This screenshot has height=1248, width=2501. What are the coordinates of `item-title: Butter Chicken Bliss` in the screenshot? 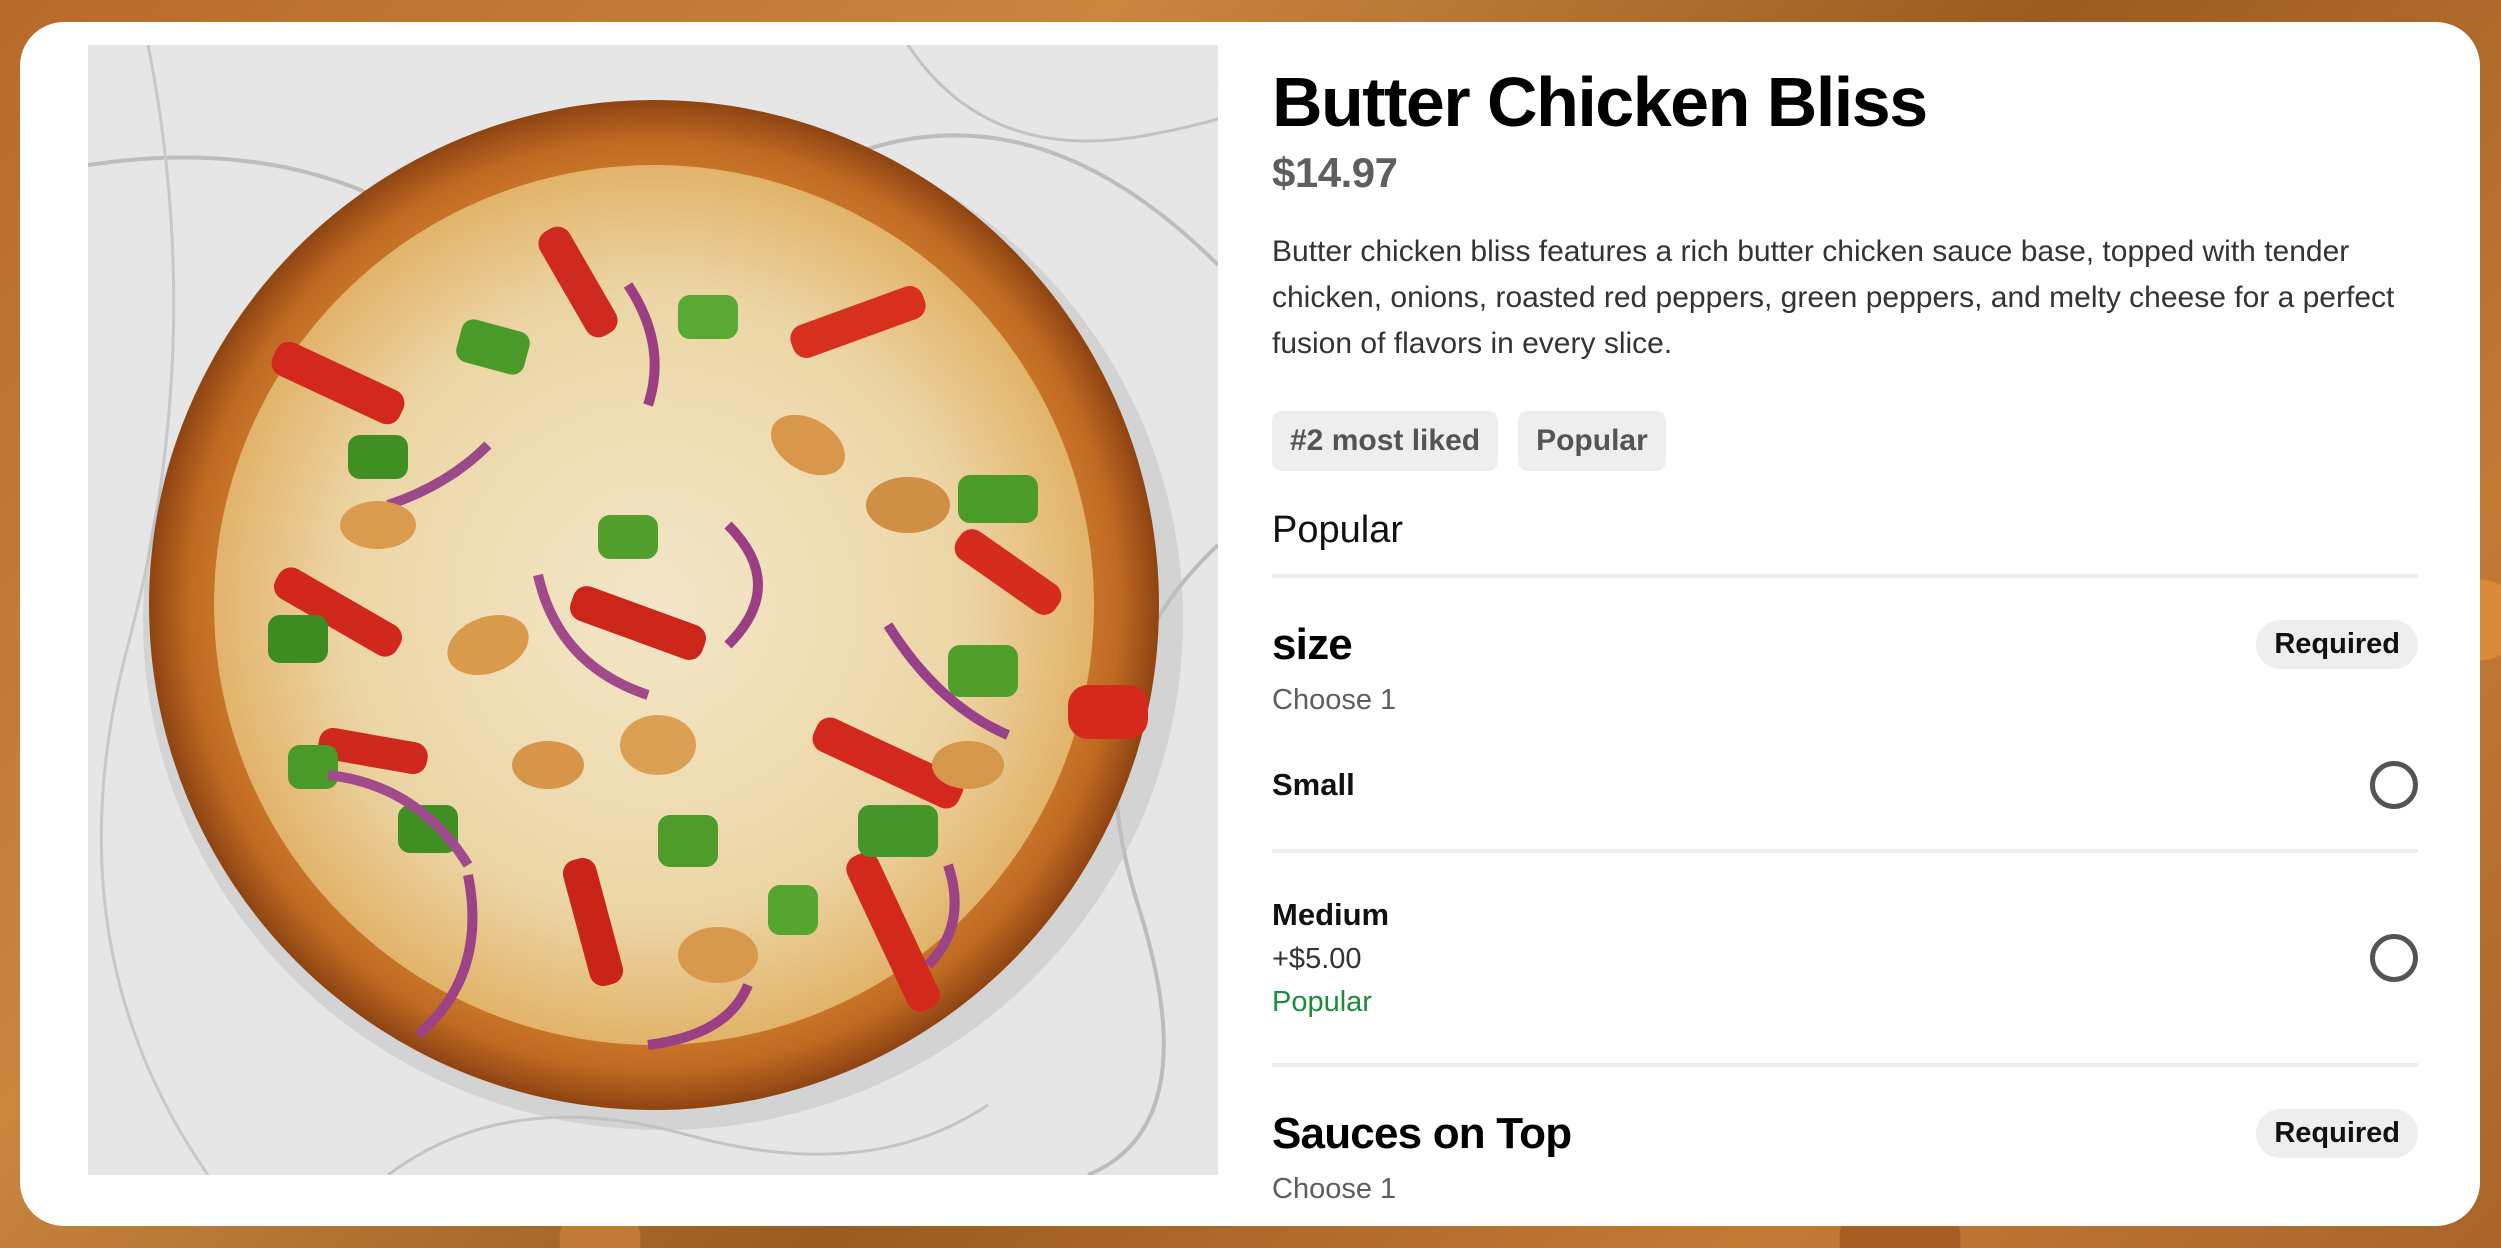 It's located at (1600, 102).